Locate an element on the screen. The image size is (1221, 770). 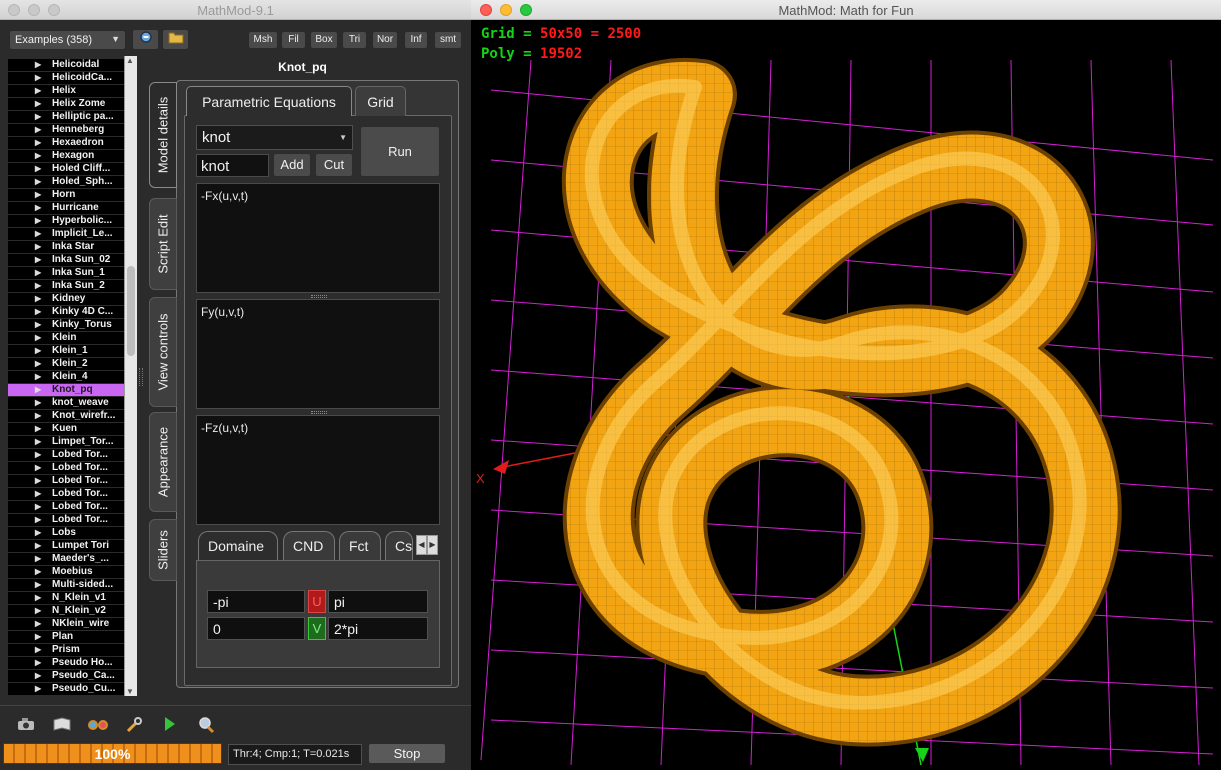
list-item: Kidney is located at coordinates (66, 299).